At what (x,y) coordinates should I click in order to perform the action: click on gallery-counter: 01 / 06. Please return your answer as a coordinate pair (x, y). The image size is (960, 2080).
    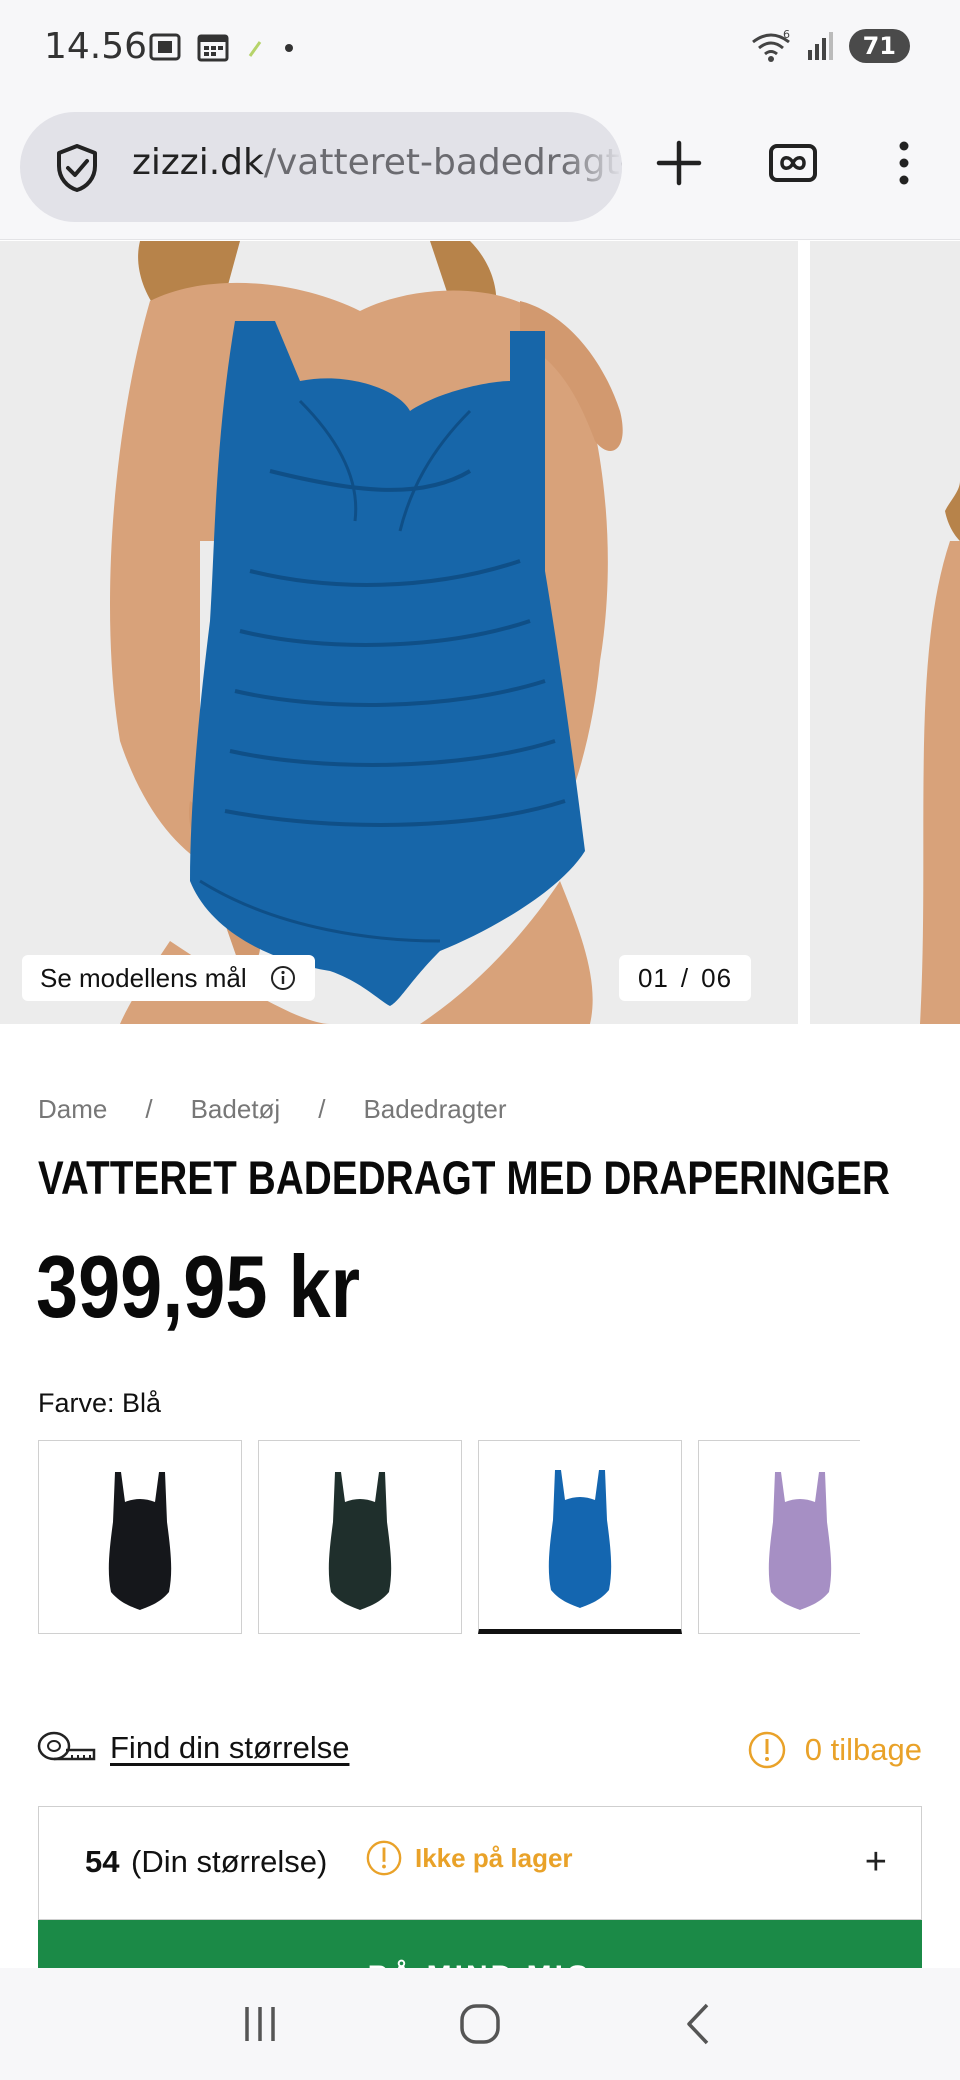
    Looking at the image, I should click on (685, 978).